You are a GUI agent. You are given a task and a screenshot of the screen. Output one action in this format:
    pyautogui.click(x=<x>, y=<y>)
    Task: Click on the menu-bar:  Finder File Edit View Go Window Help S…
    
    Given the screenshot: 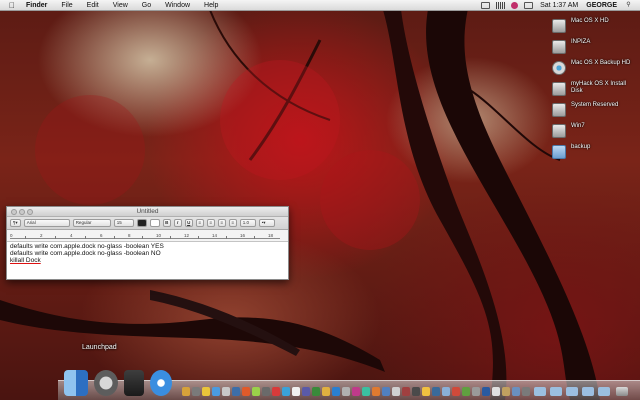 What is the action you would take?
    pyautogui.click(x=320, y=5)
    